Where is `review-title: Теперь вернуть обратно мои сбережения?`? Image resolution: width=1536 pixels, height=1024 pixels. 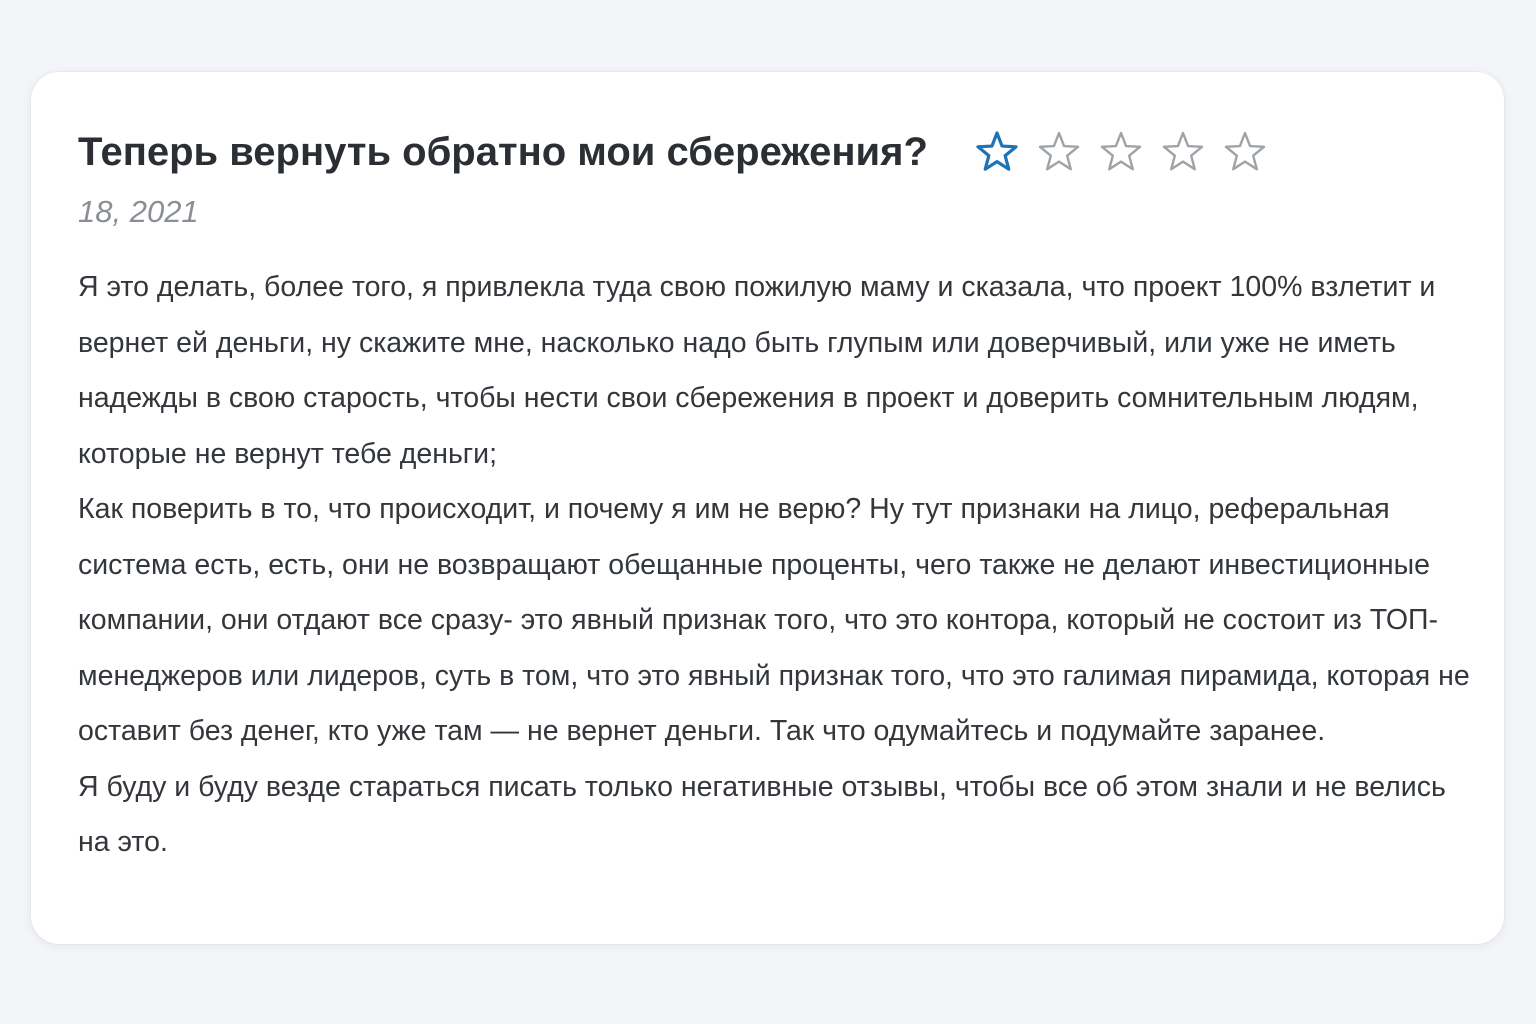 review-title: Теперь вернуть обратно мои сбережения? is located at coordinates (503, 151).